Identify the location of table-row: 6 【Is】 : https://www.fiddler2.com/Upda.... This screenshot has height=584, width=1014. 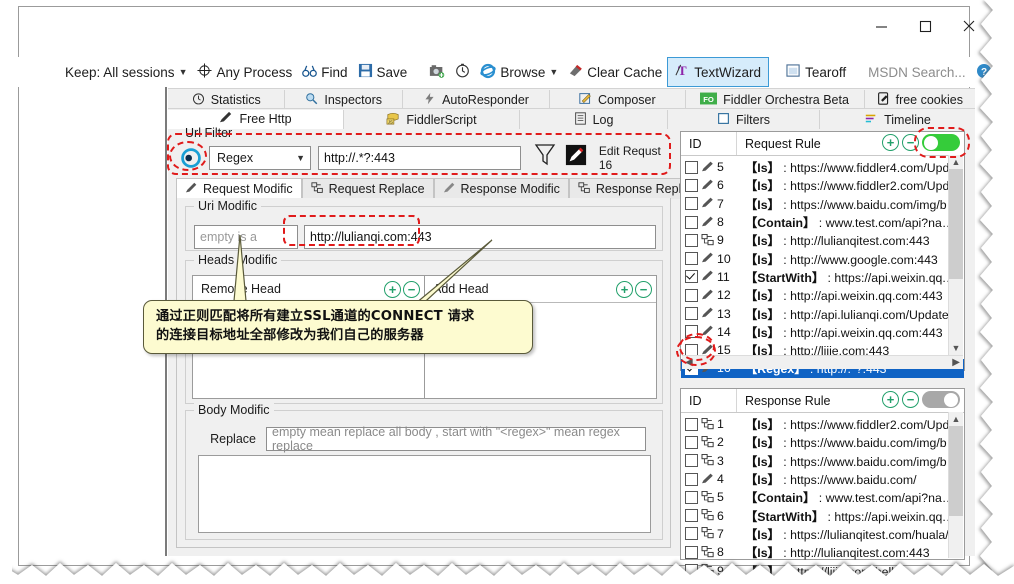
(822, 185).